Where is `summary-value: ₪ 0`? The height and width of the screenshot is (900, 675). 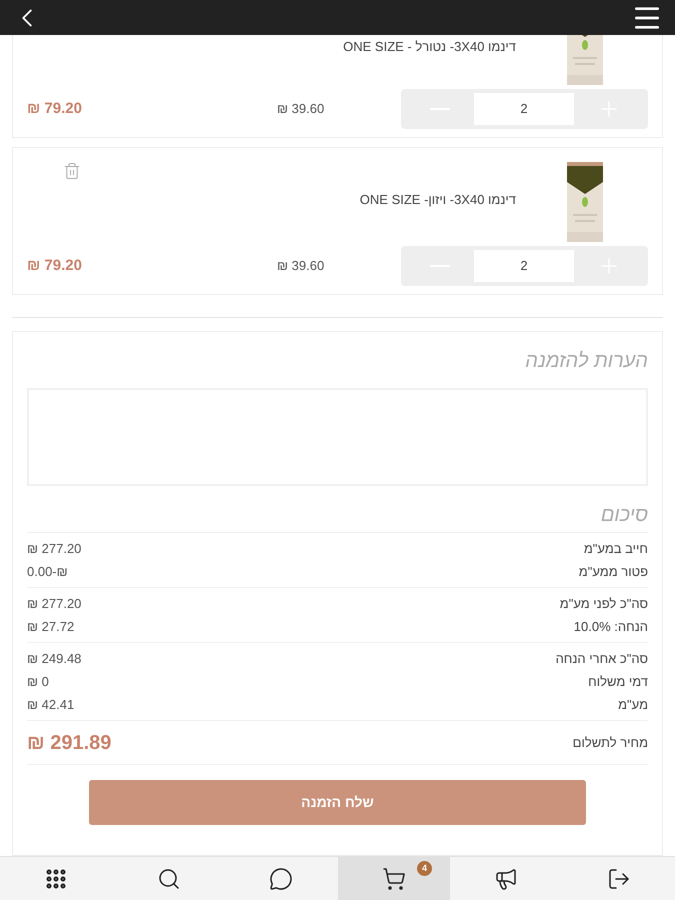 summary-value: ₪ 0 is located at coordinates (38, 681).